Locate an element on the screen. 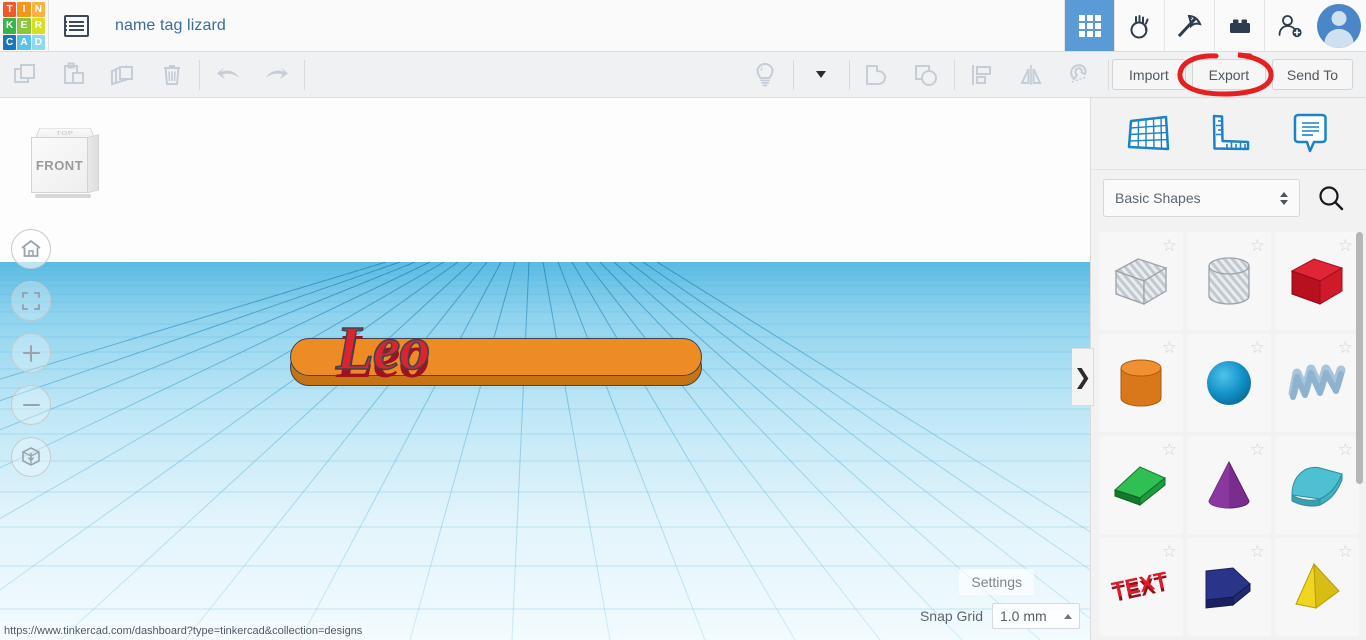  import-button: Import is located at coordinates (1148, 74).